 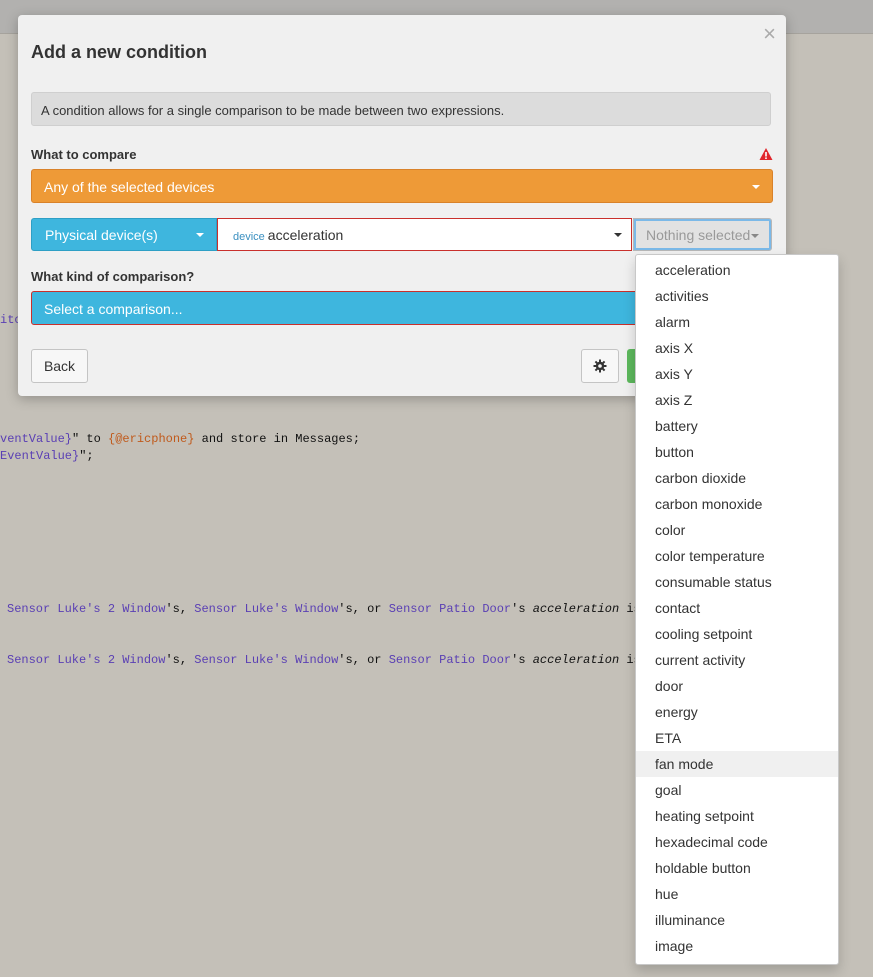 I want to click on gear-icon, so click(x=600, y=366).